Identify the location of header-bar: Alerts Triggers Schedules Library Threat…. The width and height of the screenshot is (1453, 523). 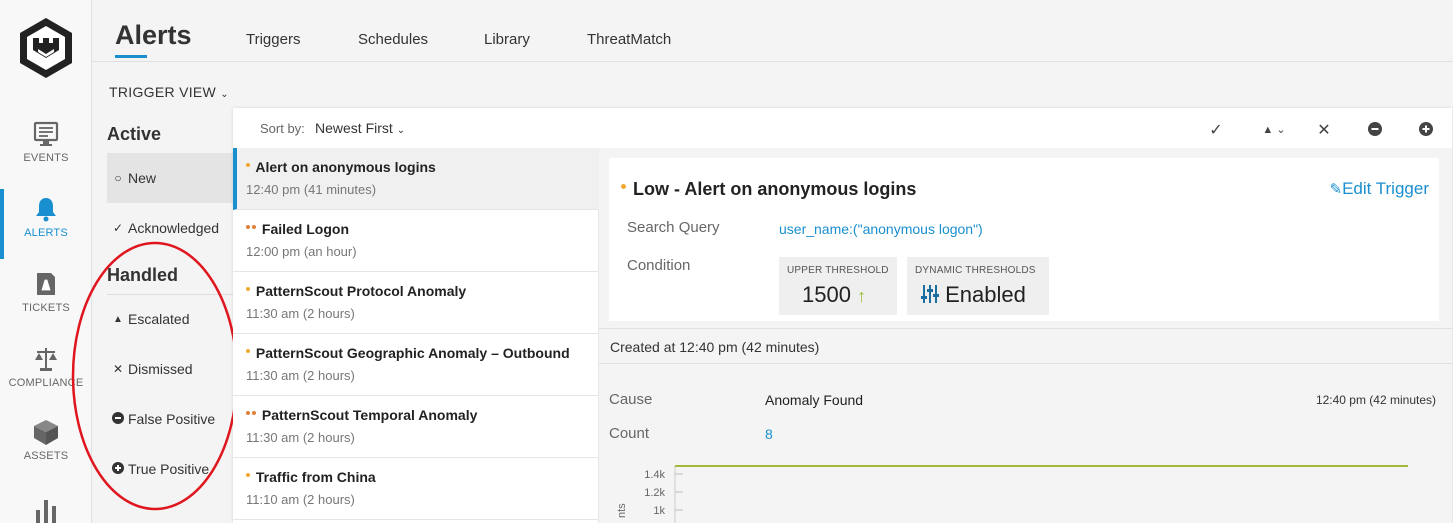
(772, 31).